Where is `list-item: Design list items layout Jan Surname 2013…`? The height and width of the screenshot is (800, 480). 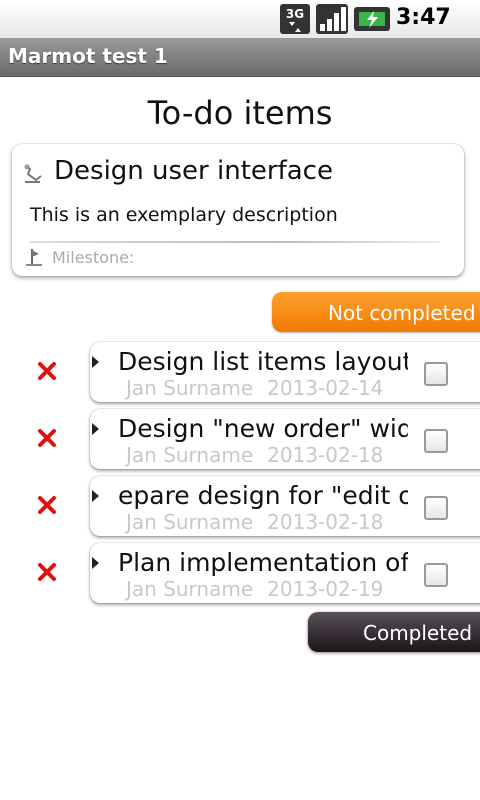
list-item: Design list items layout Jan Surname 2013… is located at coordinates (240, 372).